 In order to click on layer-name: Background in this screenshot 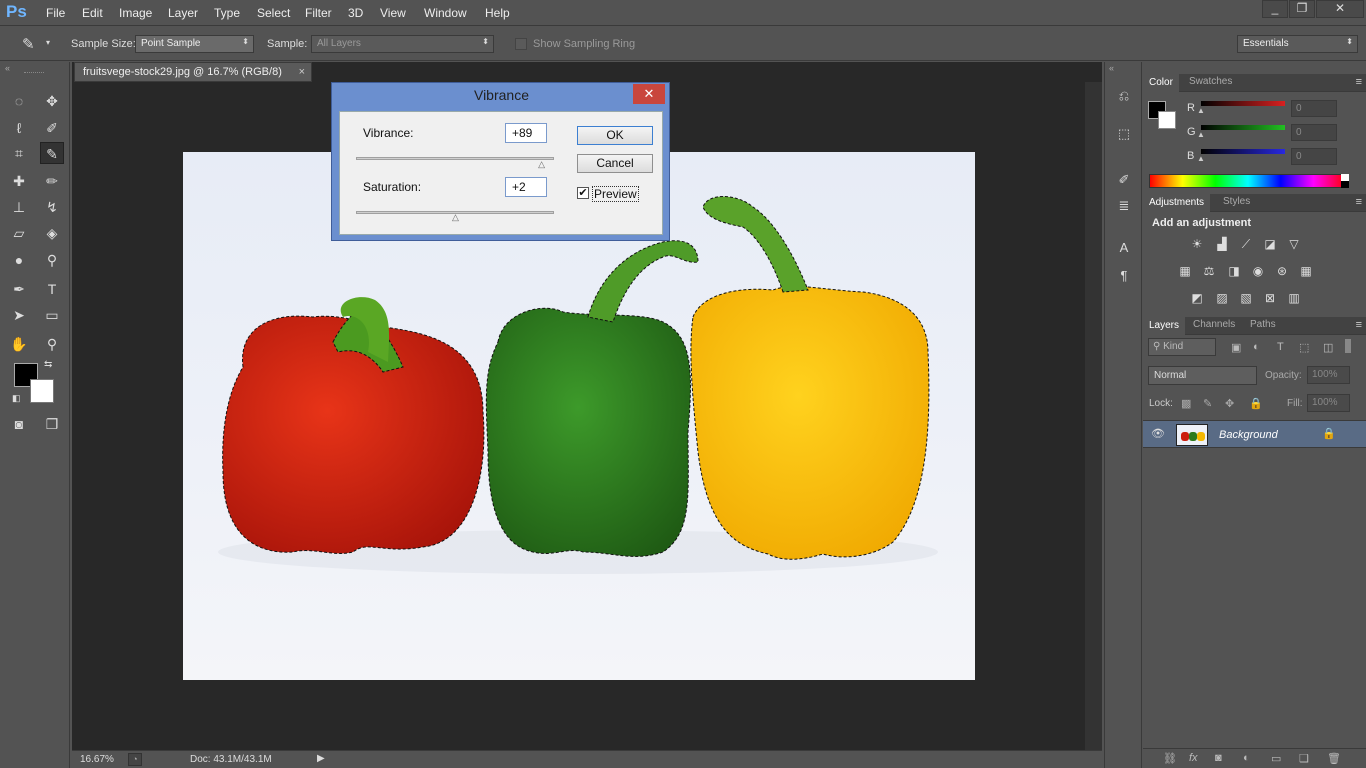, I will do `click(1248, 435)`.